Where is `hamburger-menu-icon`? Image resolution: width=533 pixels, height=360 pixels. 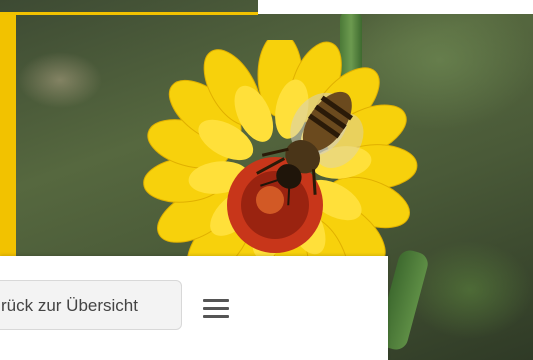
hamburger-menu-icon is located at coordinates (216, 308).